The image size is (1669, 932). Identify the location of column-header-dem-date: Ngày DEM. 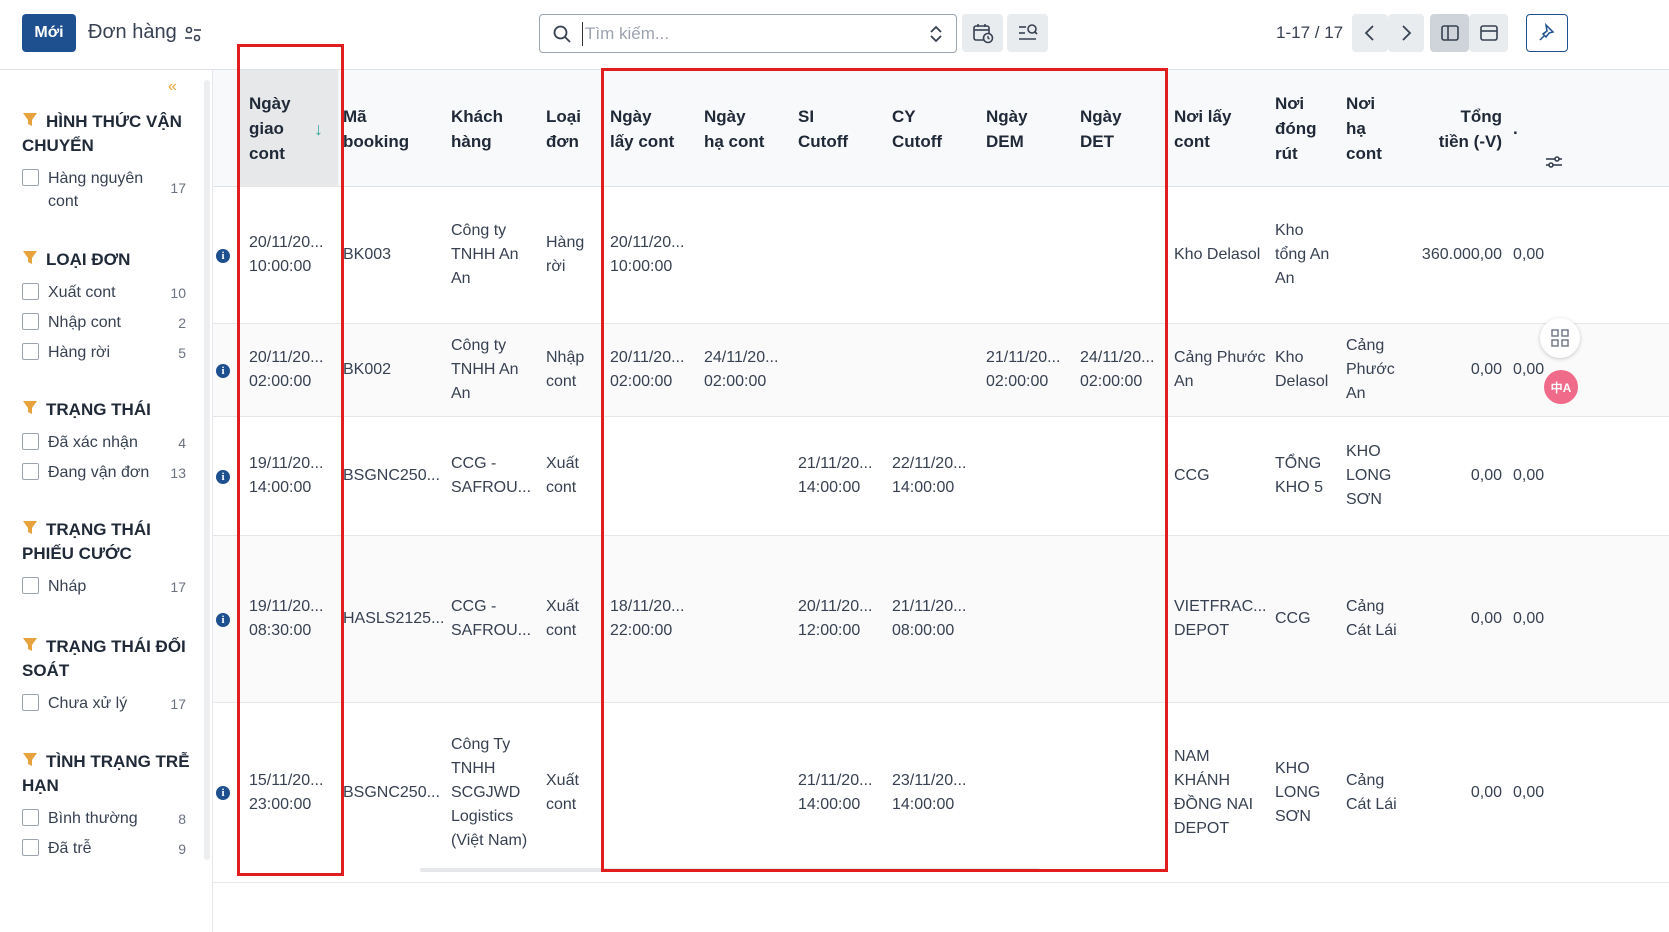
(1030, 128).